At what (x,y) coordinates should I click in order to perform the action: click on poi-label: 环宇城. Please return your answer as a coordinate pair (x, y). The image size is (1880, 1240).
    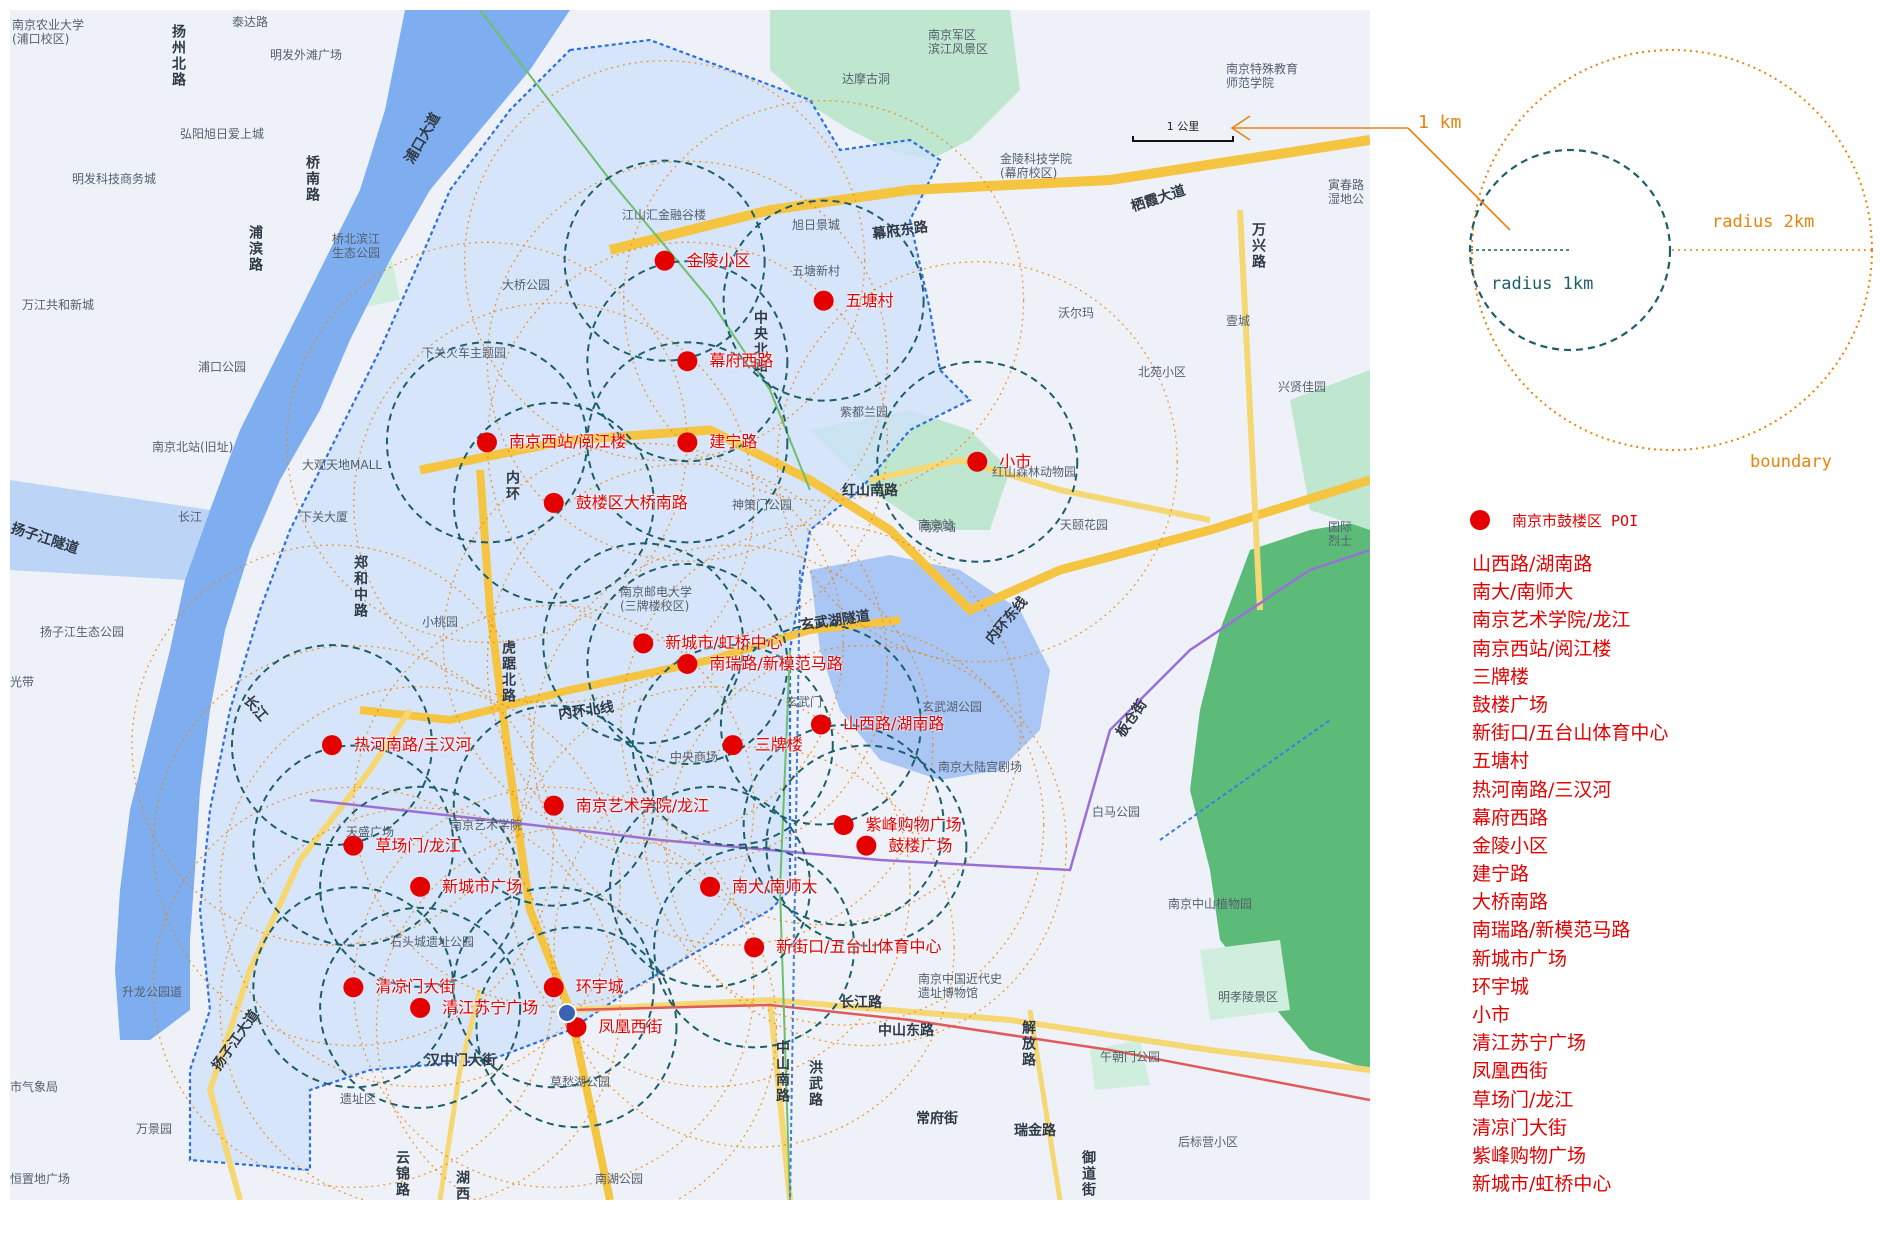
    Looking at the image, I should click on (600, 987).